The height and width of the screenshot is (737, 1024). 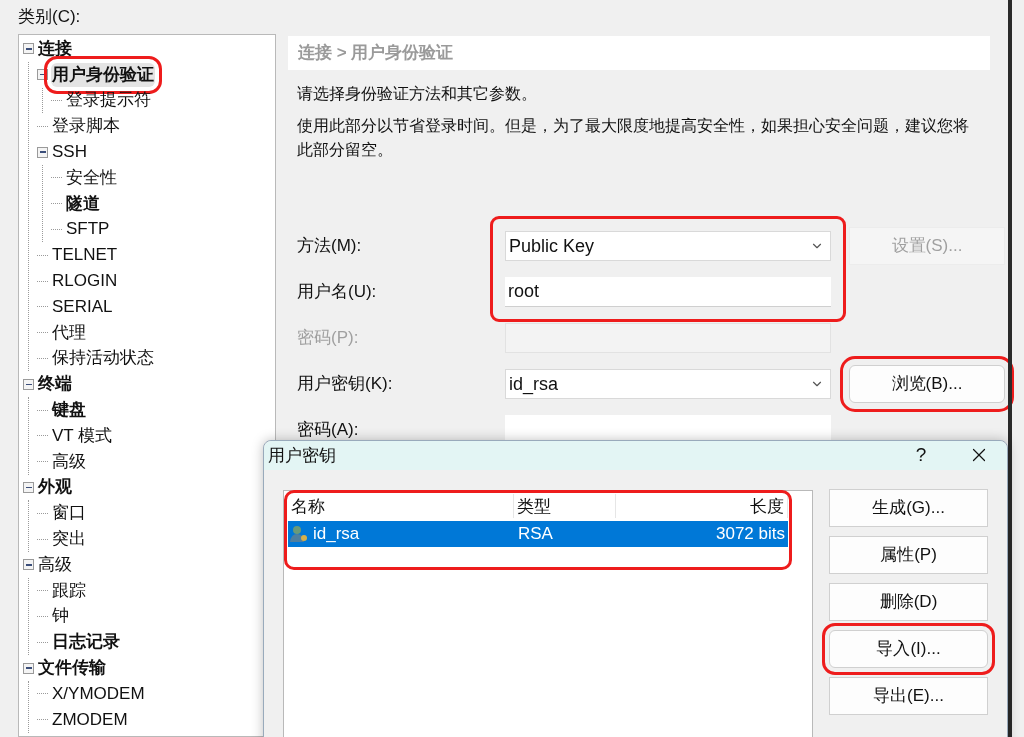 What do you see at coordinates (83, 203) in the screenshot?
I see `tree-item: 隧道` at bounding box center [83, 203].